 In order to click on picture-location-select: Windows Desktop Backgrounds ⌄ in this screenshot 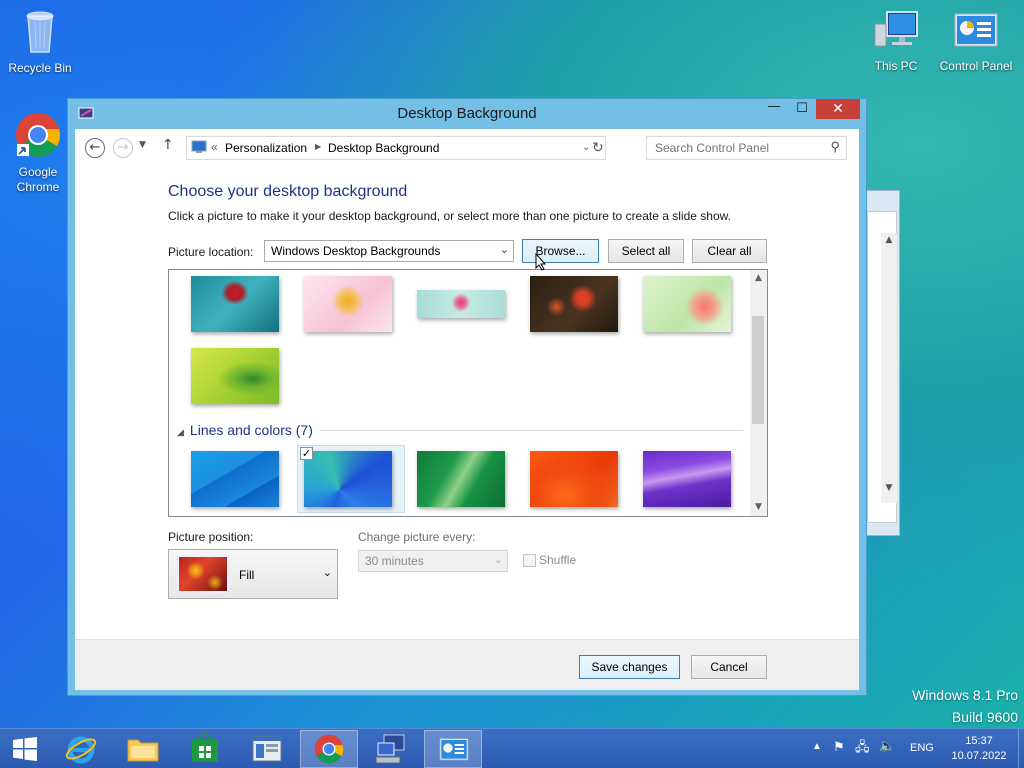, I will do `click(389, 251)`.